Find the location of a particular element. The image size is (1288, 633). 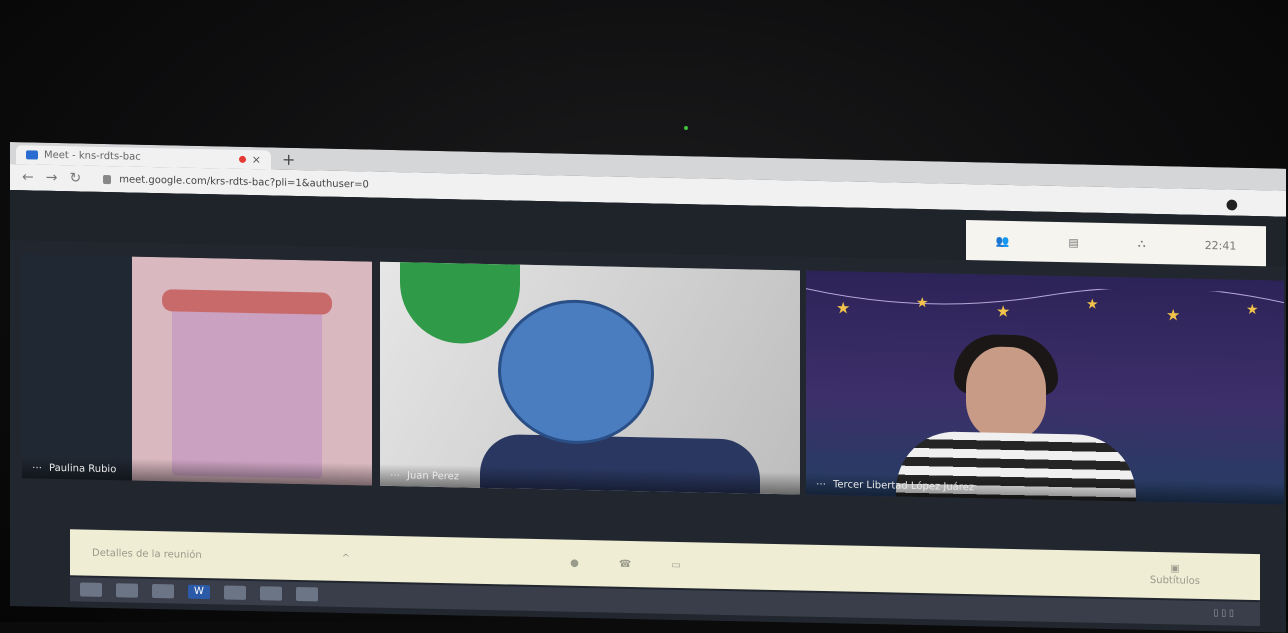

meeting-details-button: Detalles de la reunión is located at coordinates (147, 553).